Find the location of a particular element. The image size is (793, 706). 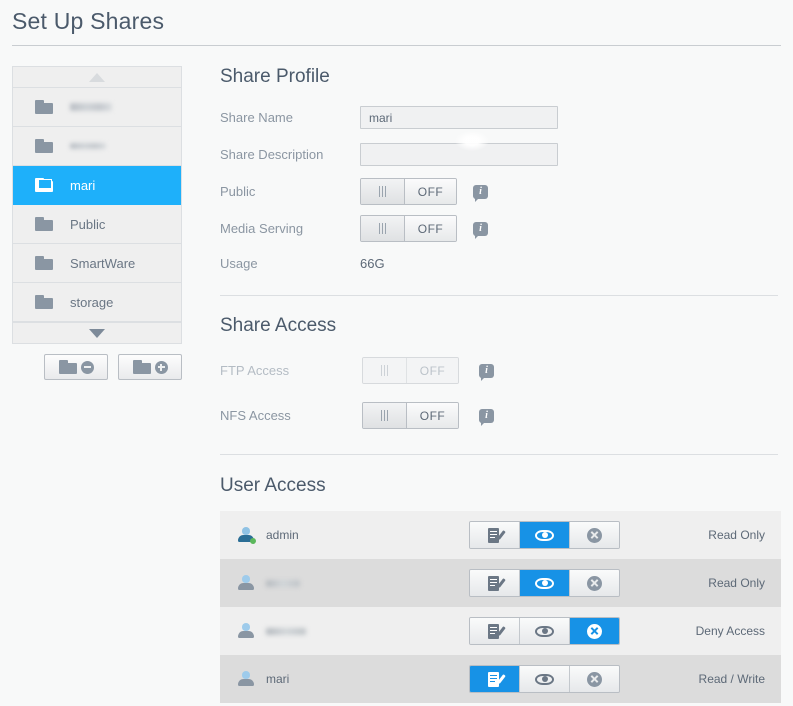

media-serving-label: Media Serving is located at coordinates (262, 228).